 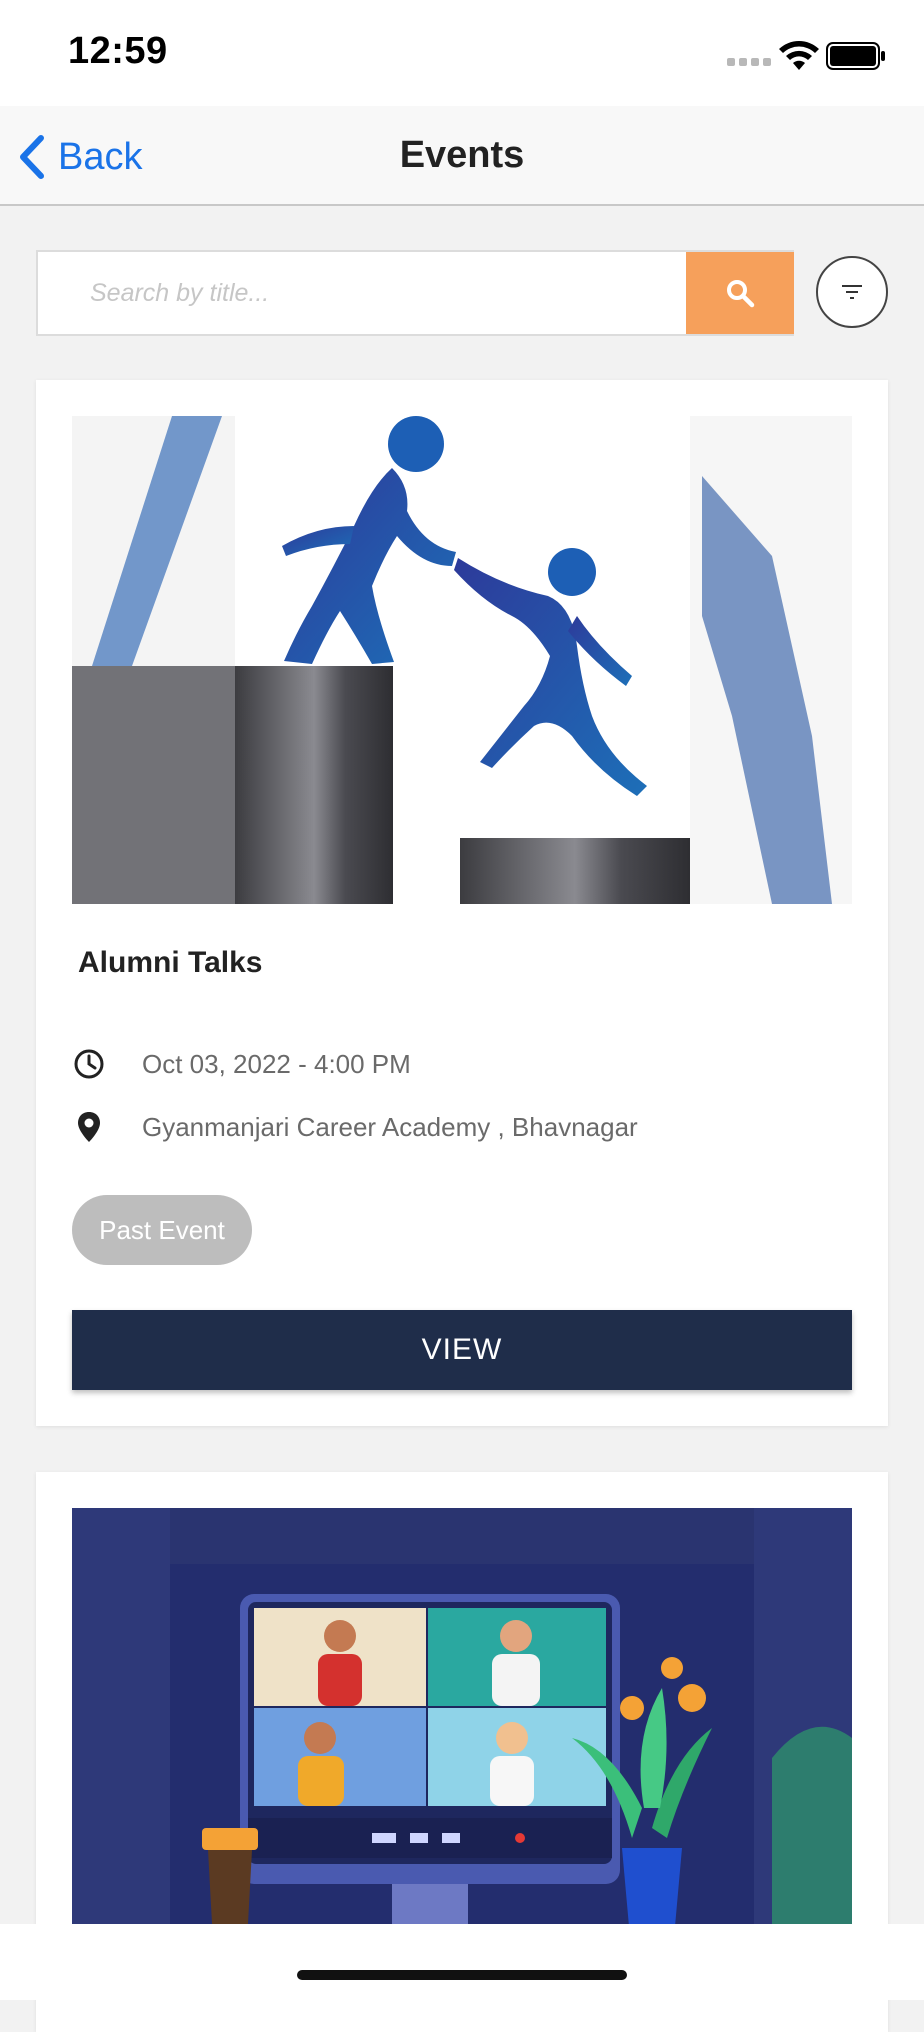 What do you see at coordinates (390, 1127) in the screenshot?
I see `event-location: Gyanmanjari Career Academy , Bhavnagar` at bounding box center [390, 1127].